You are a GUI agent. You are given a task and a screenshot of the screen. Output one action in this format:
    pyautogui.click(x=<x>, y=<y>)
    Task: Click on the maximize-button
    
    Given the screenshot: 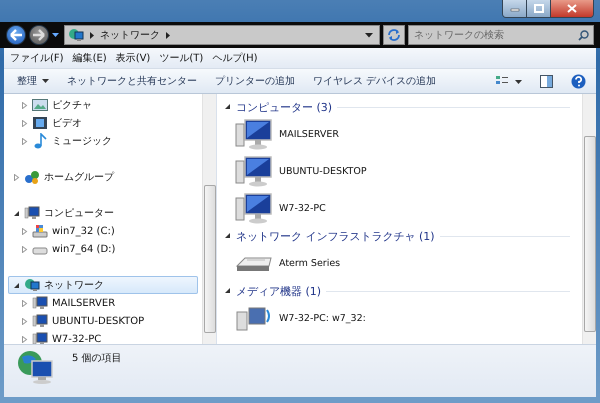 What is the action you would take?
    pyautogui.click(x=539, y=8)
    